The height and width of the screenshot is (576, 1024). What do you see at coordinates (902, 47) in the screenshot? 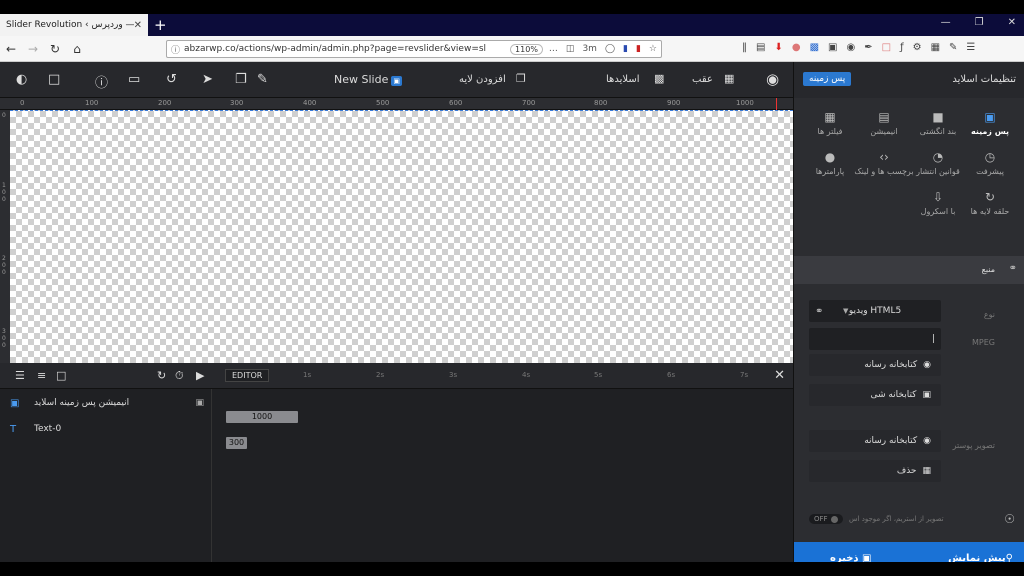
I see `function-icon: ƒ` at bounding box center [902, 47].